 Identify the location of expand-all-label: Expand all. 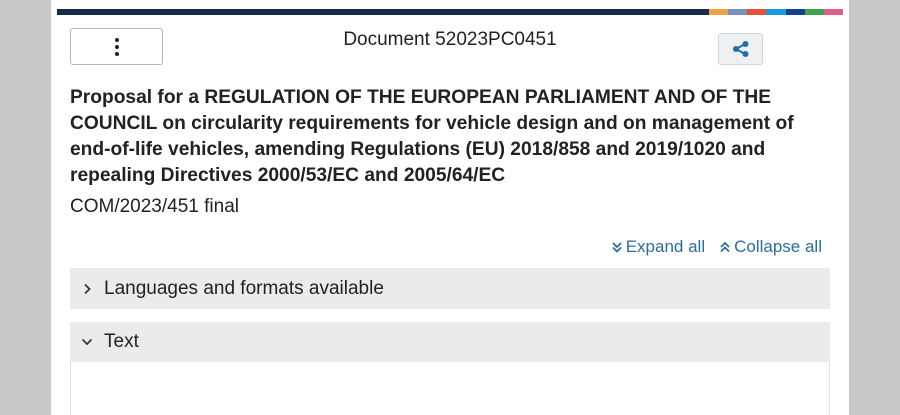
(665, 246).